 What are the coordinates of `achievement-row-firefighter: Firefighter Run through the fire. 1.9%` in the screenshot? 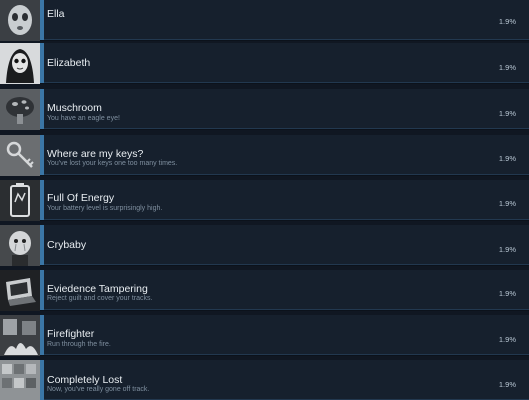 It's located at (264, 335).